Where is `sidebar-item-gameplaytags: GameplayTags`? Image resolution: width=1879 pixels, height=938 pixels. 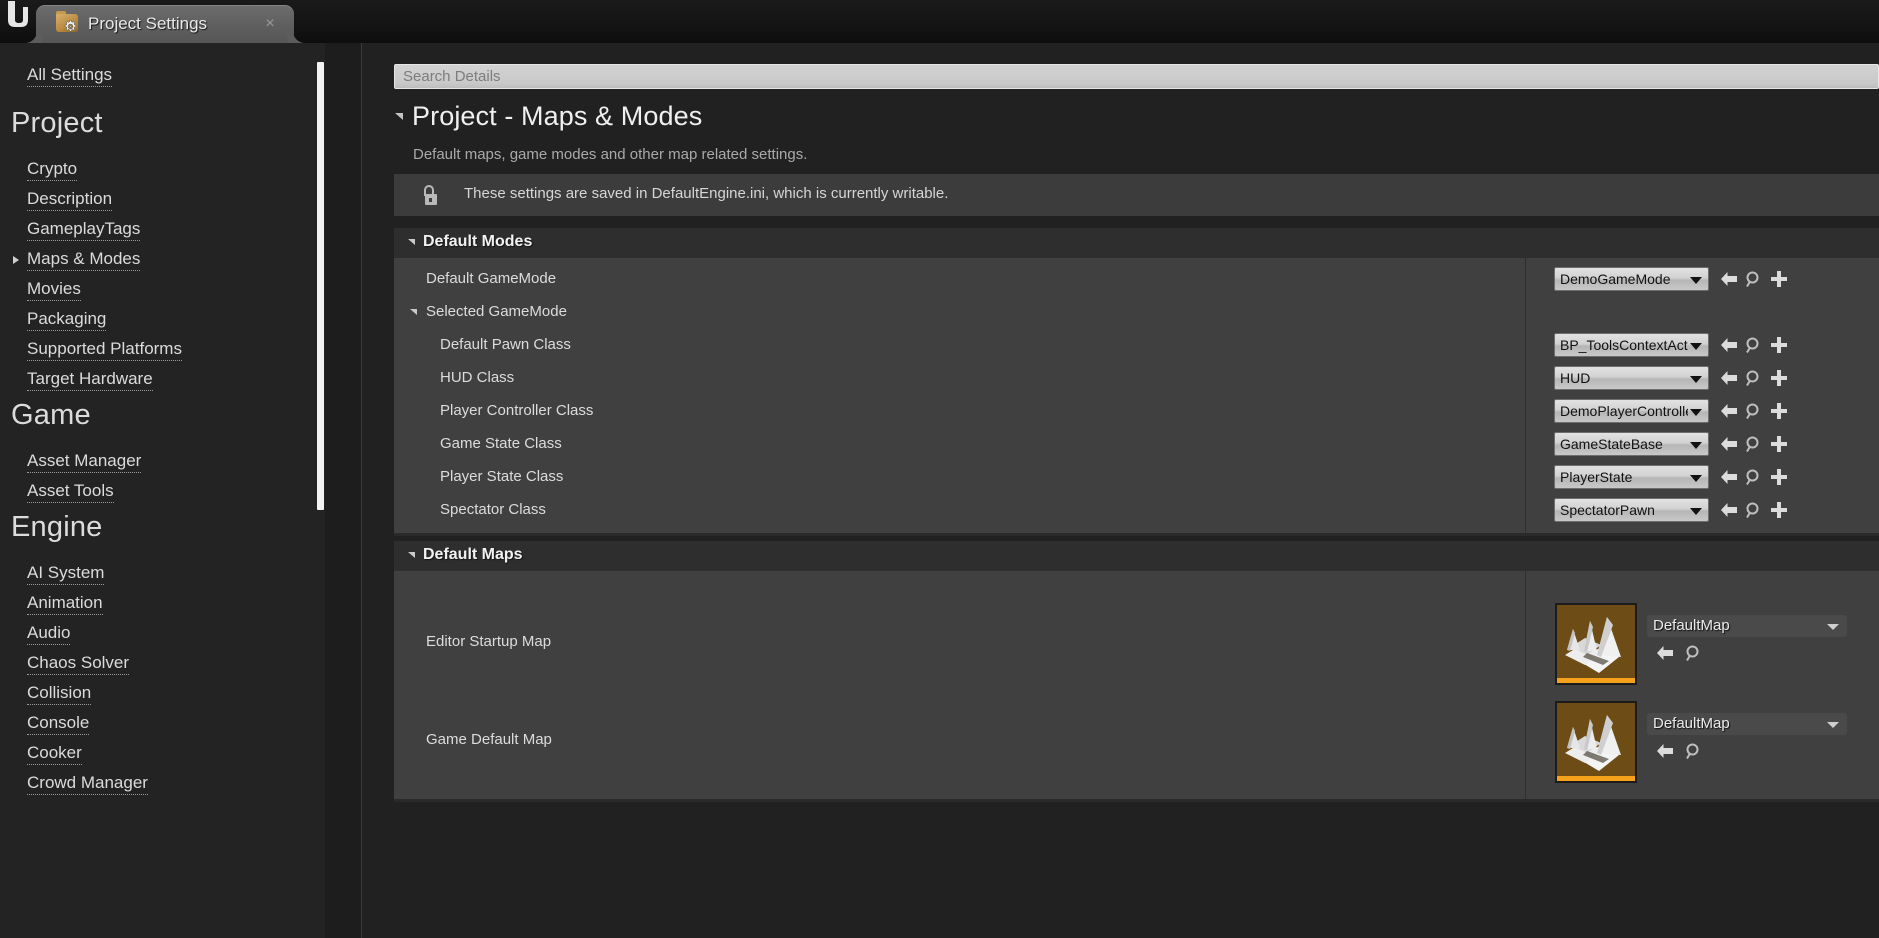
sidebar-item-gameplaytags: GameplayTags is located at coordinates (84, 230).